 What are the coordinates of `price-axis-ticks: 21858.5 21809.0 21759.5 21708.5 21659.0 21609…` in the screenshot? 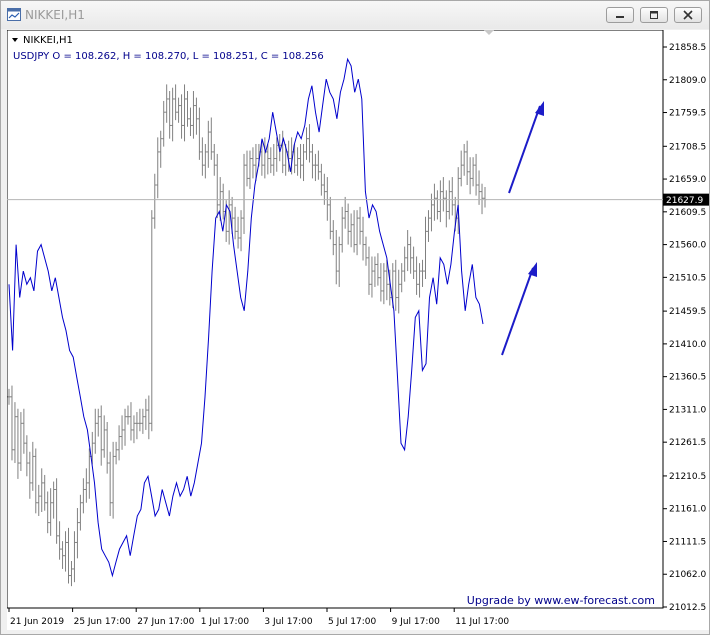 It's located at (684, 328).